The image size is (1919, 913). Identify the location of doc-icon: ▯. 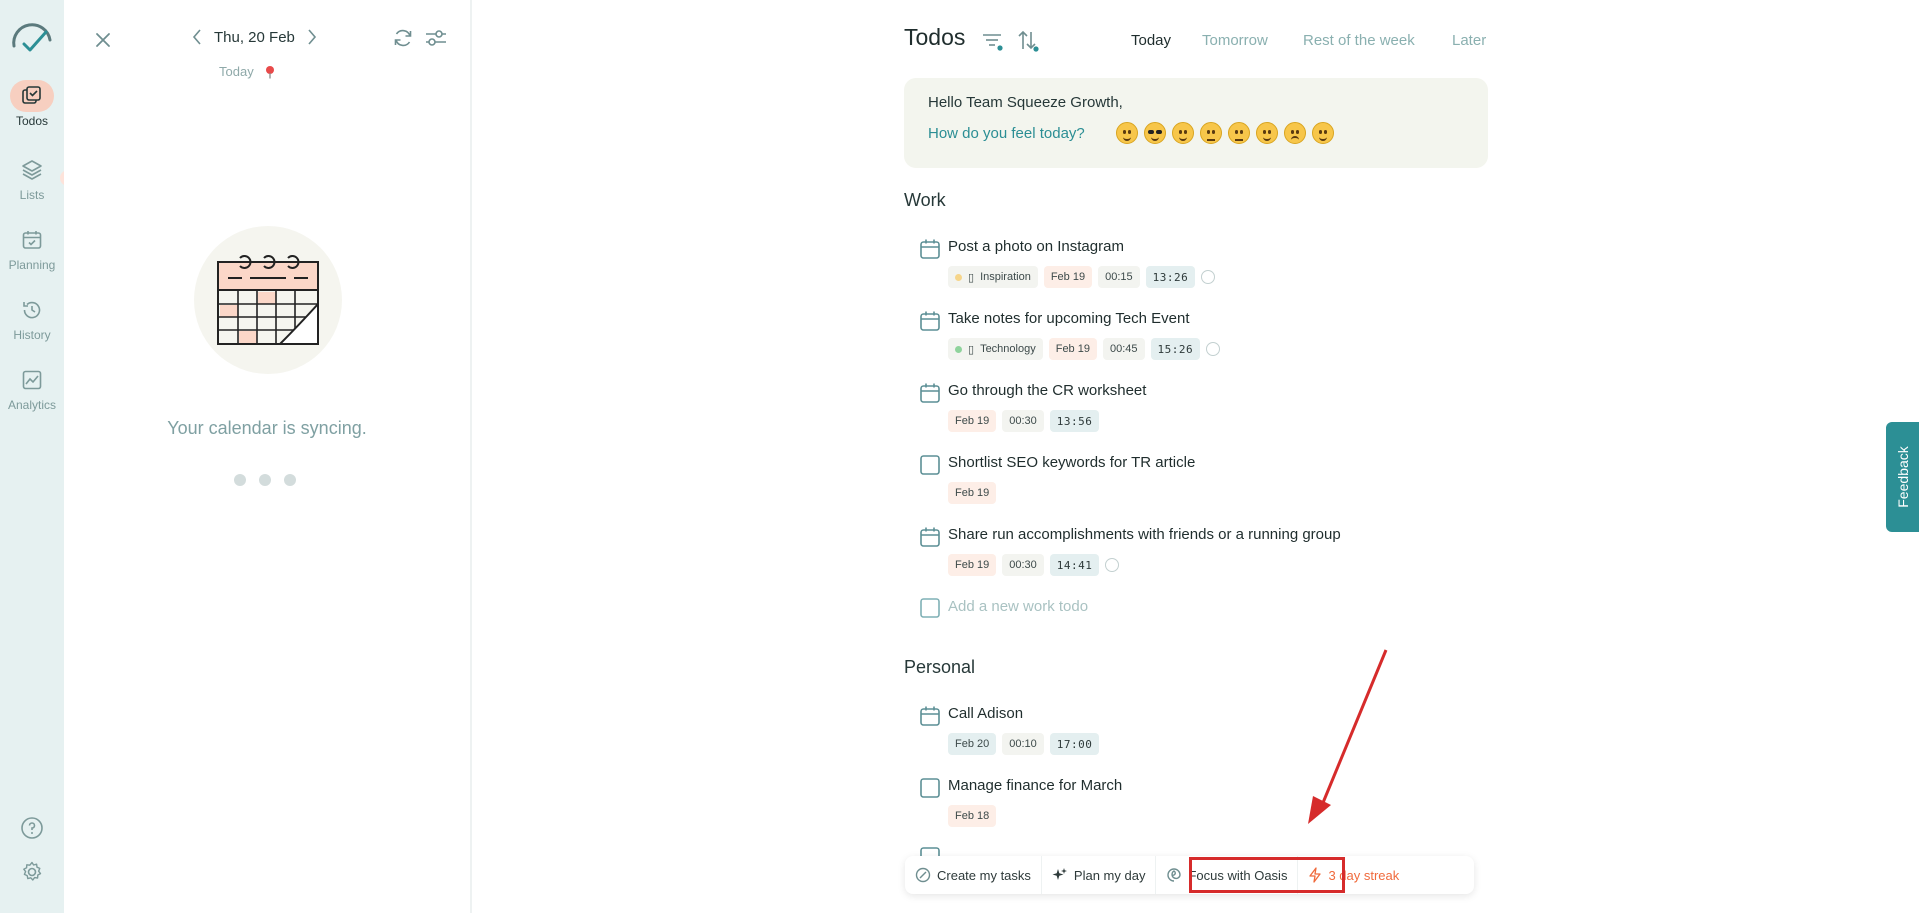
(971, 349).